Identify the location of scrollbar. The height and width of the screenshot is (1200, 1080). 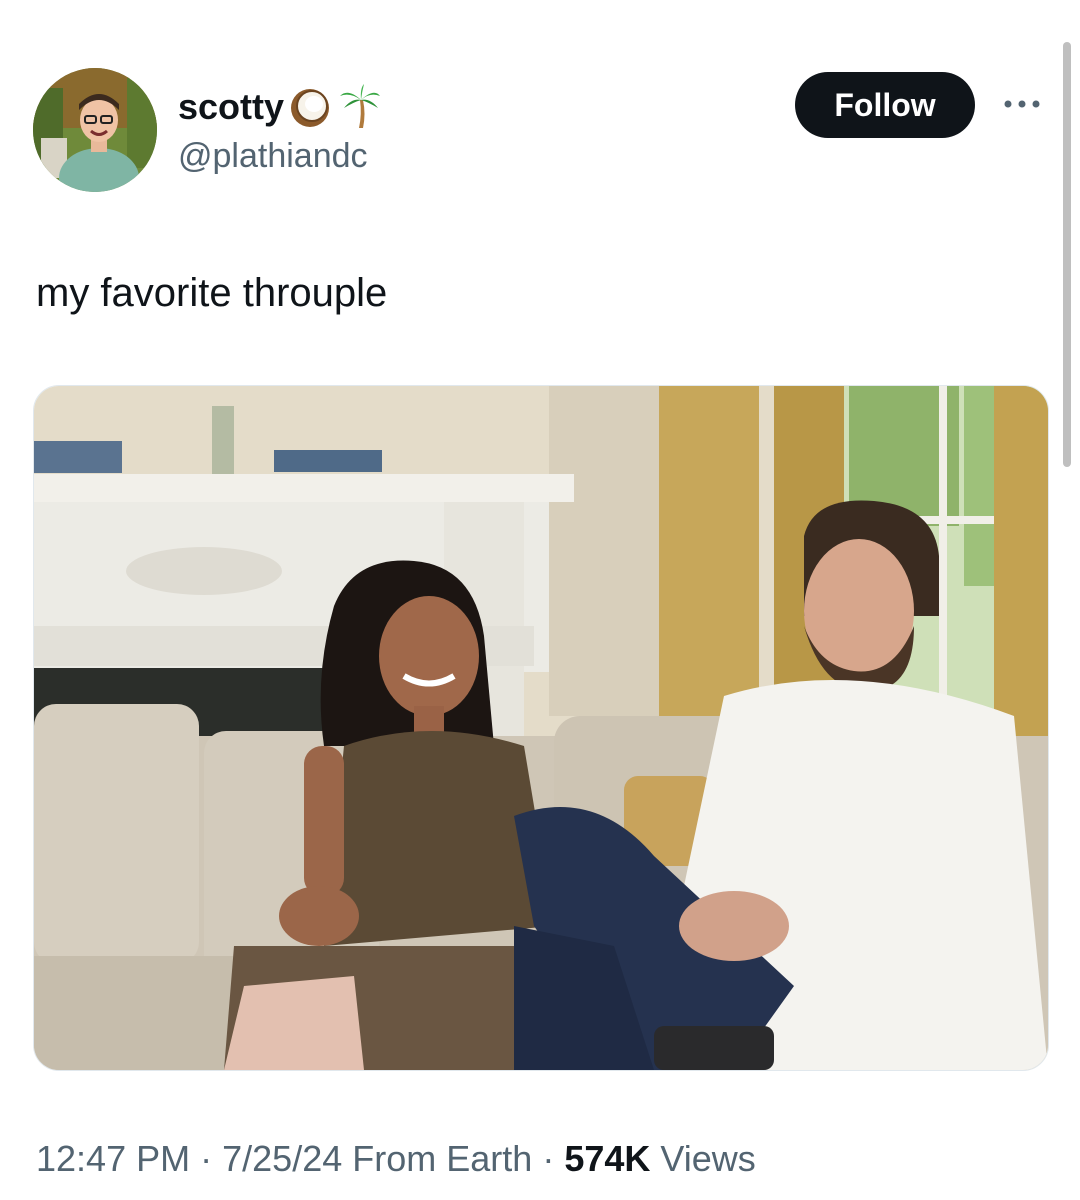
(1067, 254).